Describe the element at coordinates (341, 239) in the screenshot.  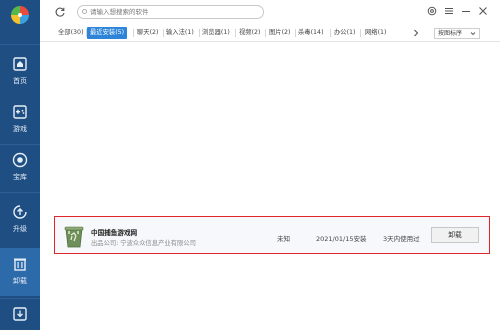
I see `app-install-date: 2021/01/15安装` at that location.